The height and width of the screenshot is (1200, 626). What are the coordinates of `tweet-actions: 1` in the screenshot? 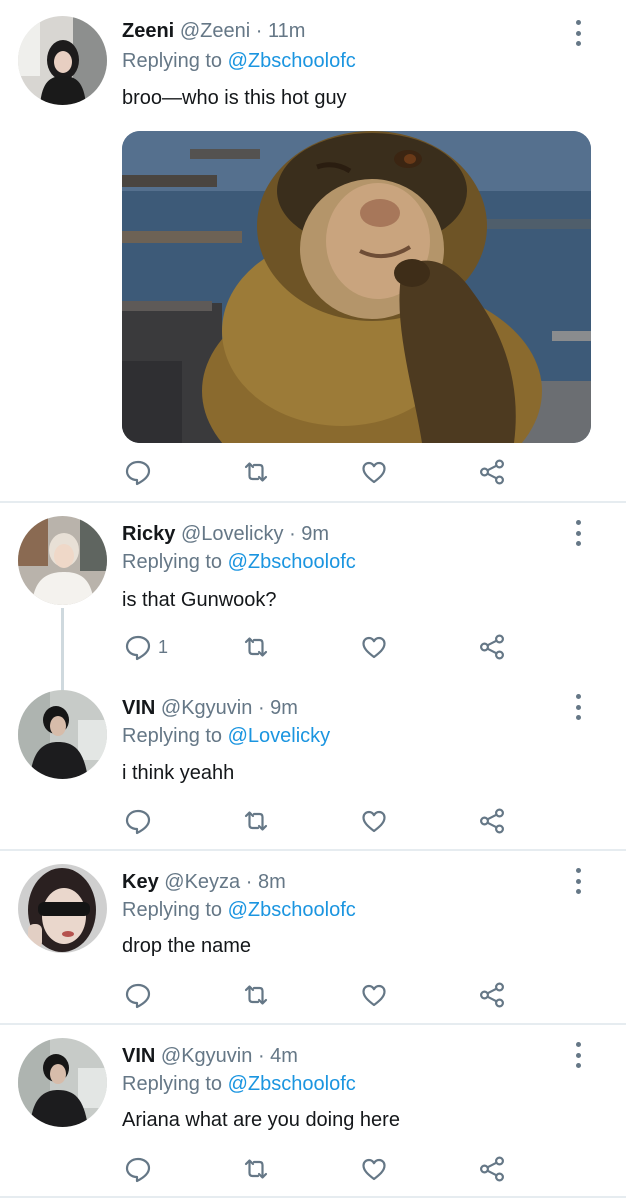 It's located at (313, 647).